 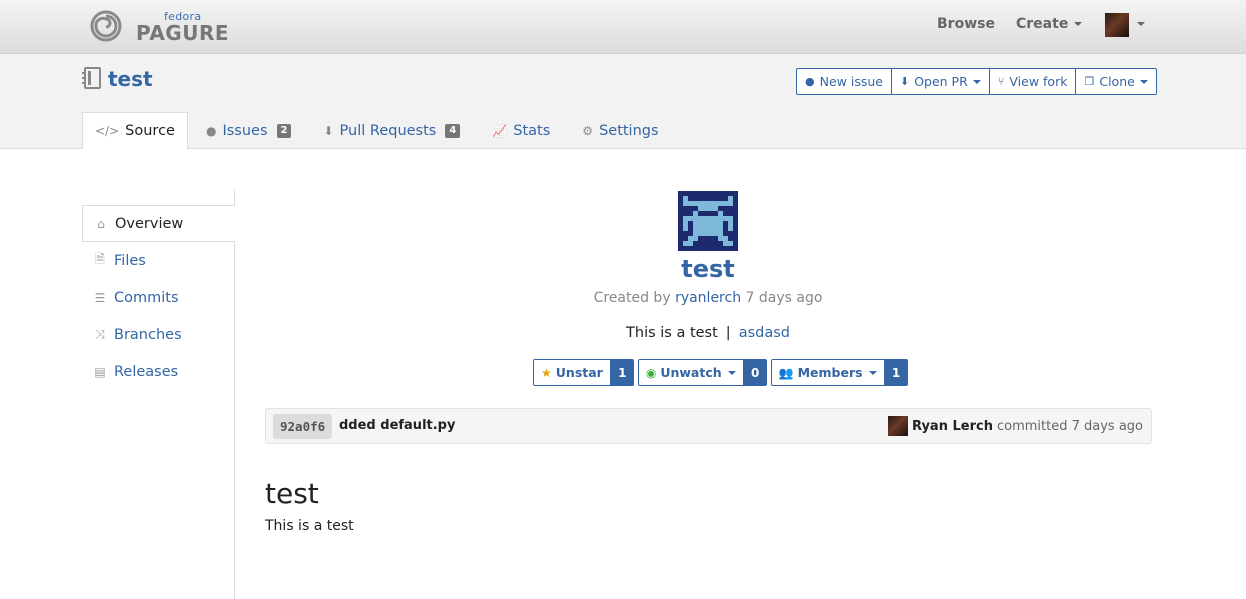 I want to click on open-pr-button: ⬇ Open PR, so click(x=940, y=81).